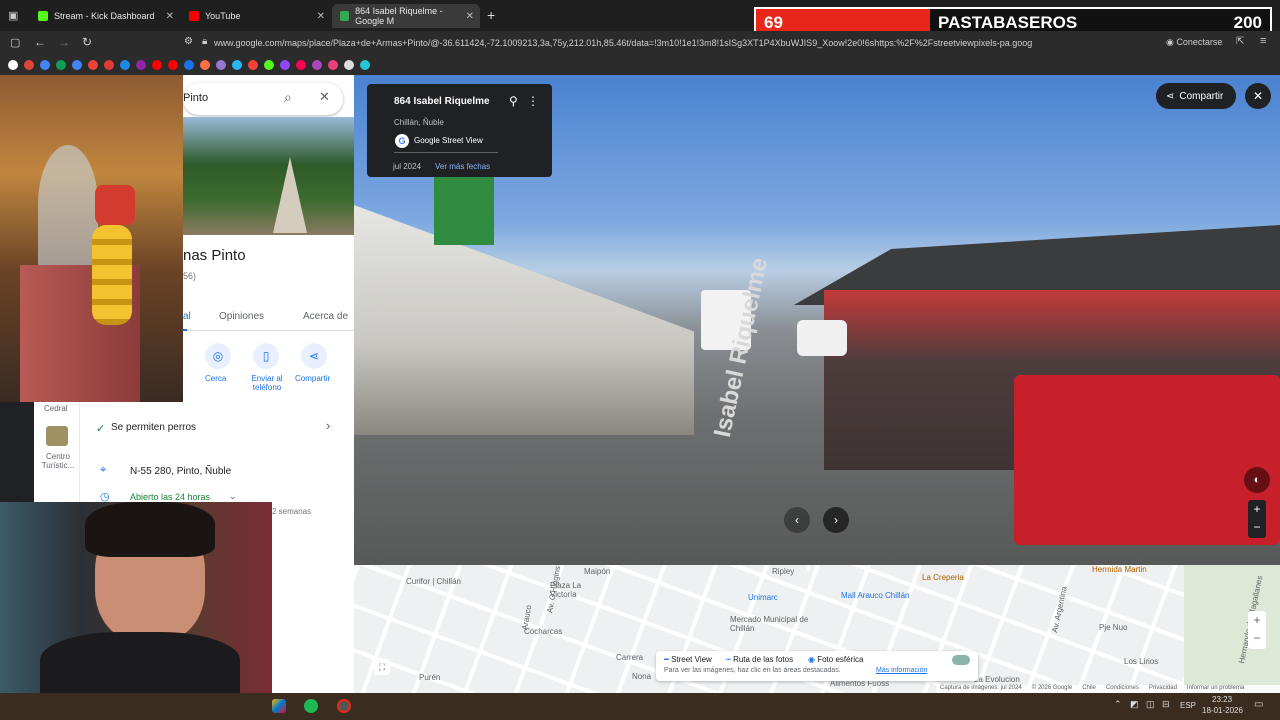 This screenshot has height=720, width=1280. I want to click on more-vert-icon: ⋮, so click(533, 101).